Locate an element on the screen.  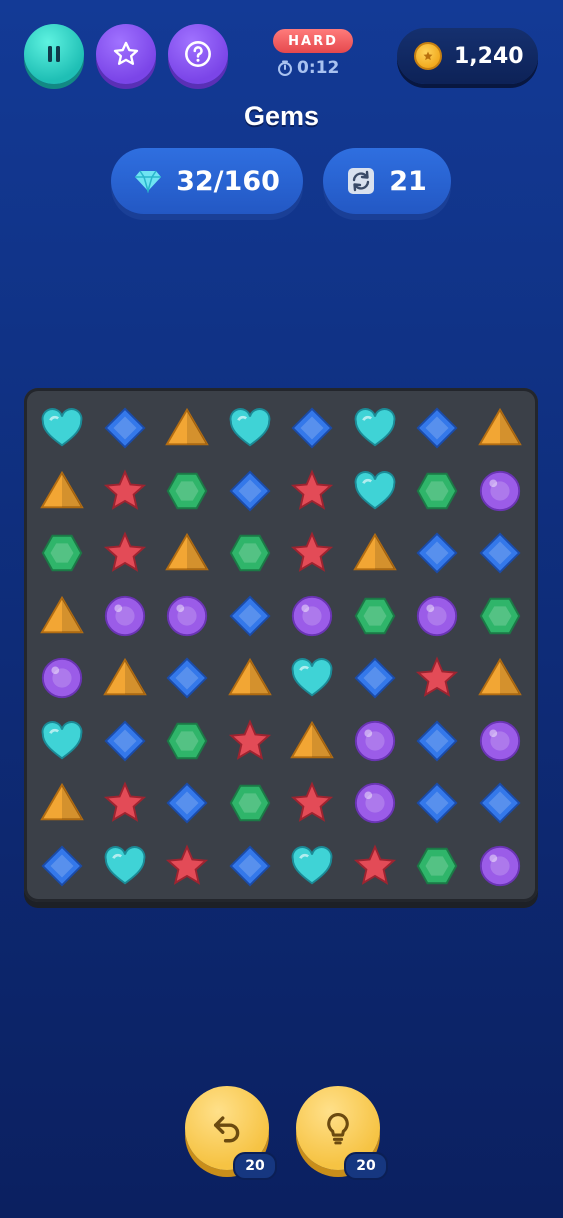
difficulty-label: HARD is located at coordinates (313, 41).